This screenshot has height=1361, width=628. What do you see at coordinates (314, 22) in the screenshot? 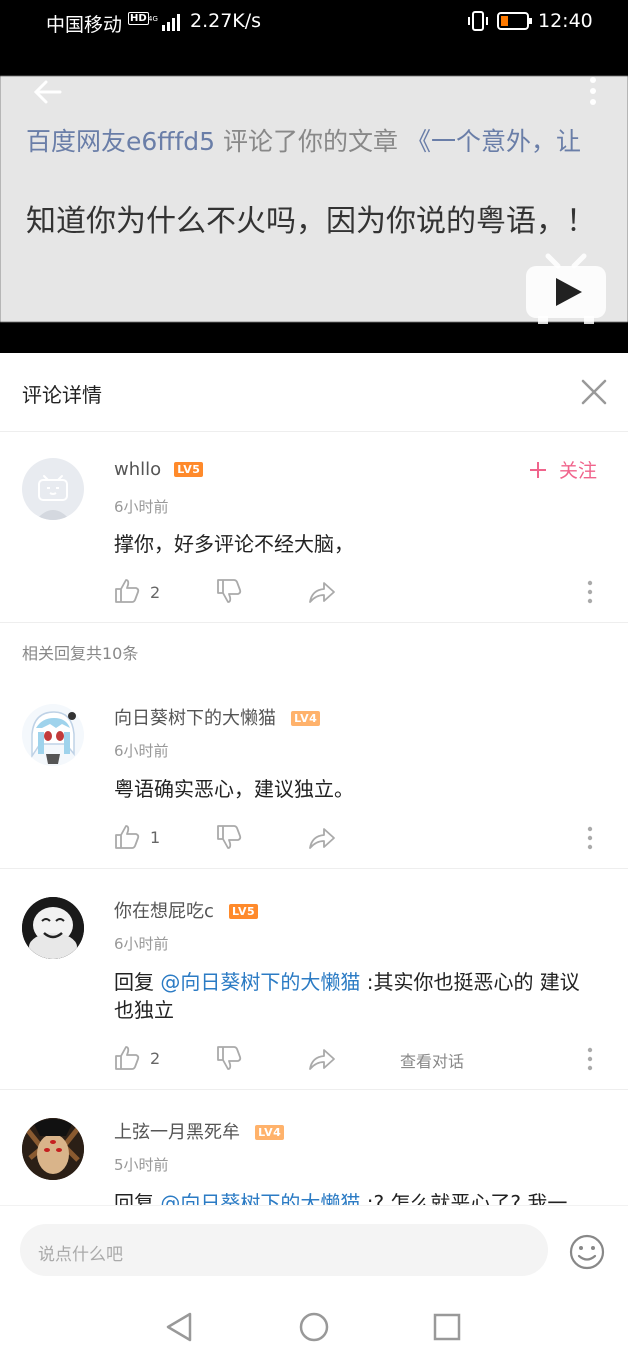
I see `status-bar: 中国移动 HD 4G 2.27K/s 12:40` at bounding box center [314, 22].